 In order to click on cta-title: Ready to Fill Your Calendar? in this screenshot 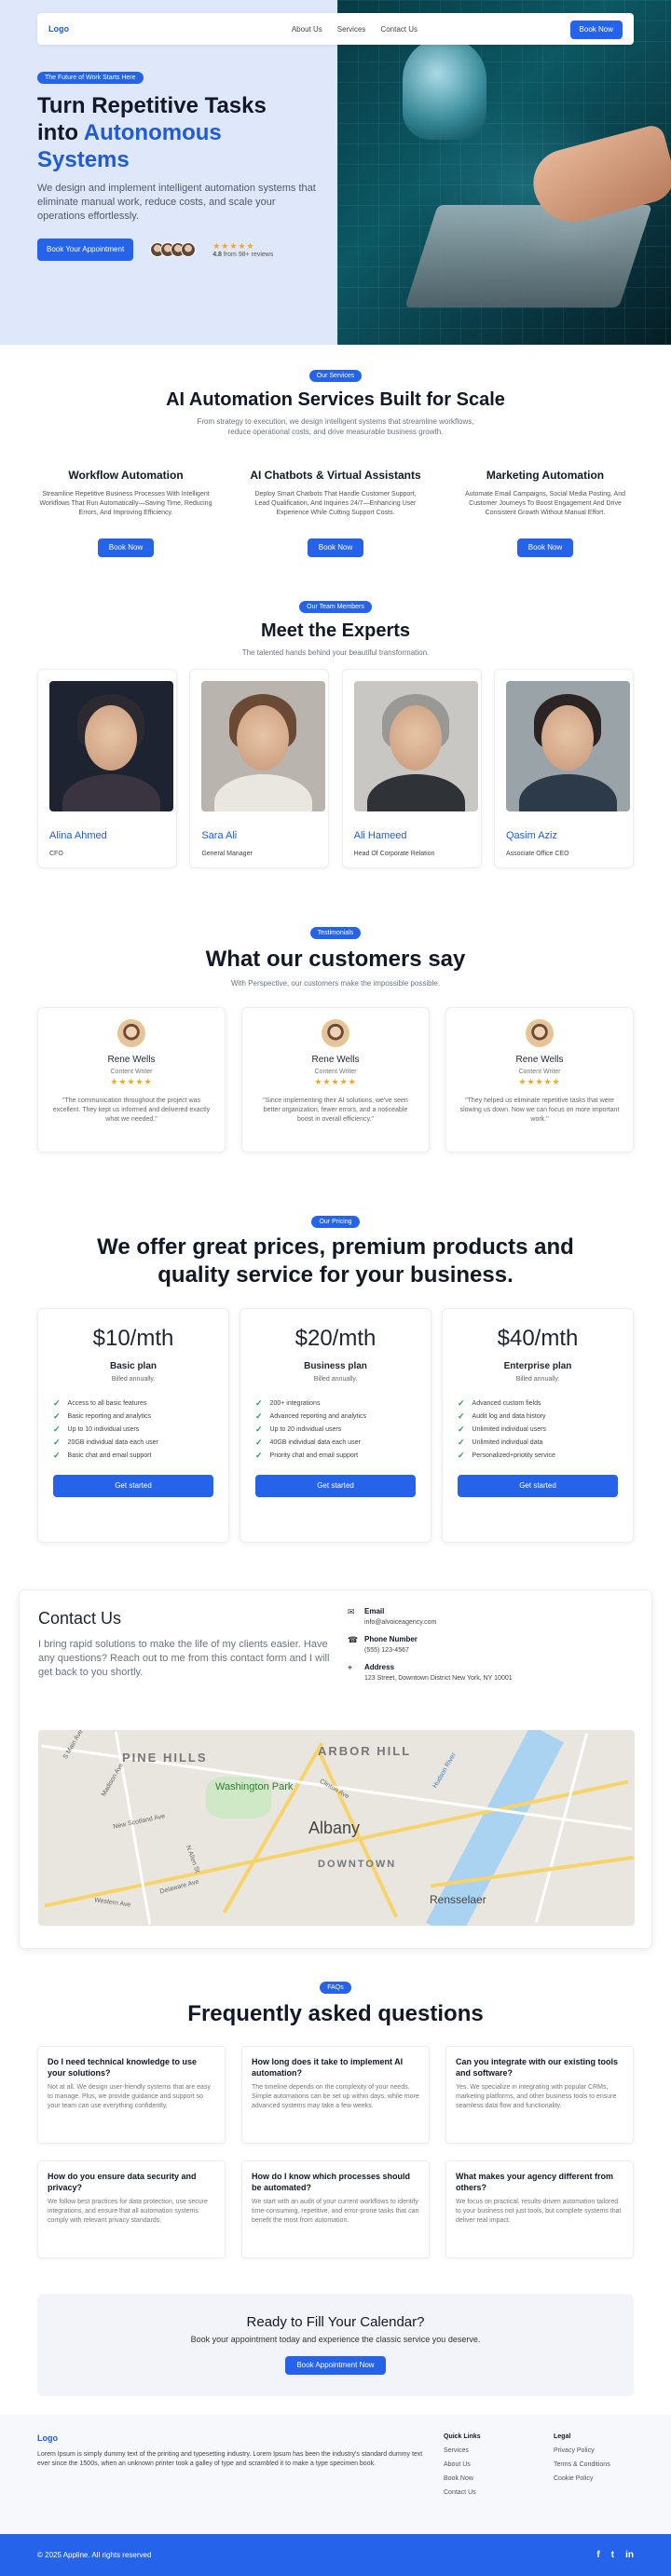, I will do `click(335, 2322)`.